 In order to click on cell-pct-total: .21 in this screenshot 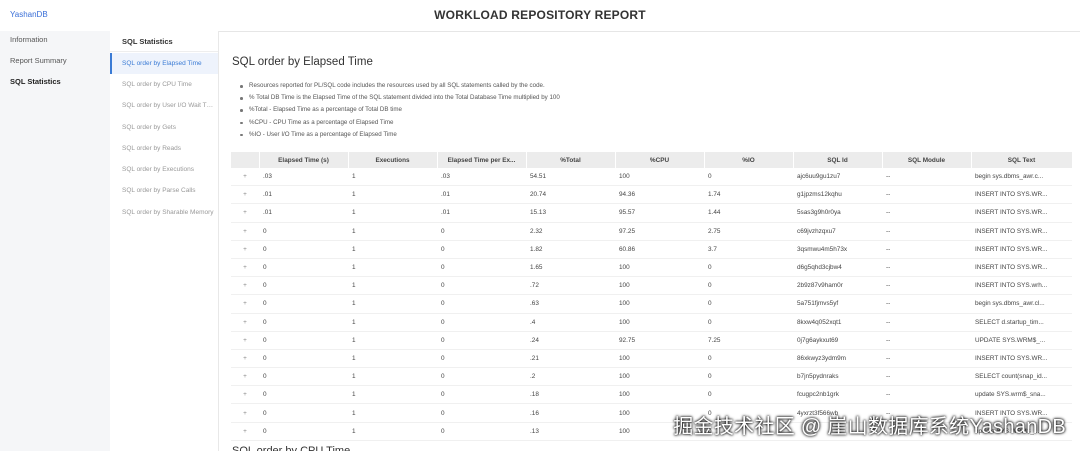, I will do `click(570, 359)`.